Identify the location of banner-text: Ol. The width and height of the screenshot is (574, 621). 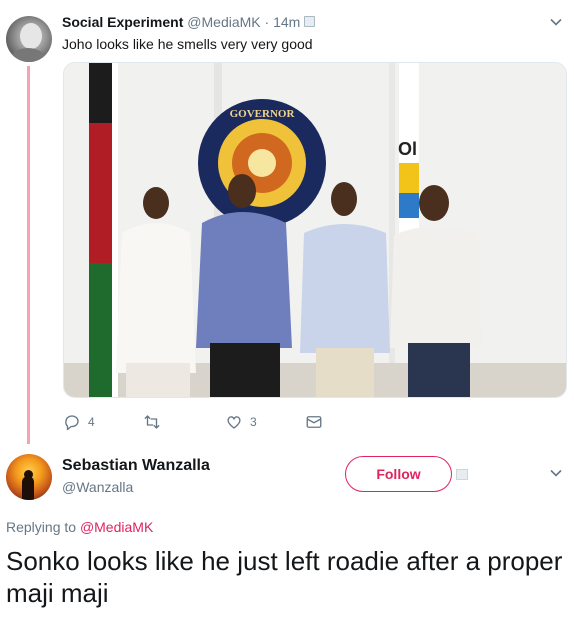
(407, 149).